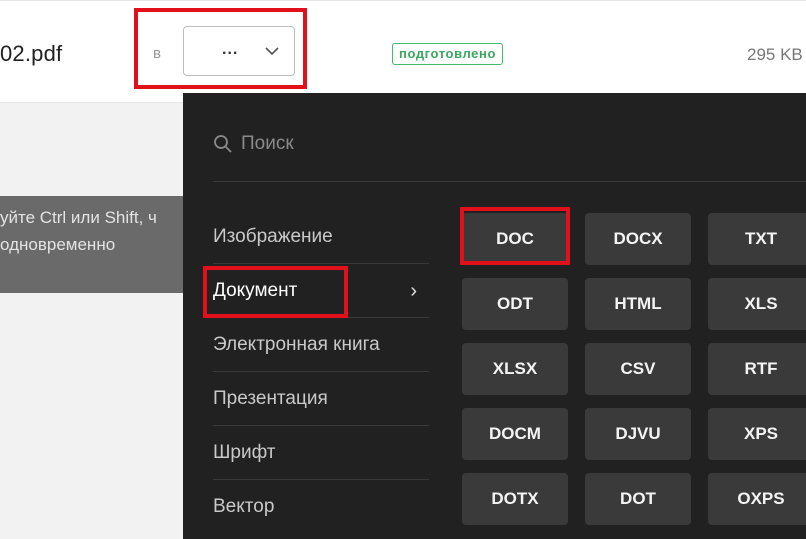  Describe the element at coordinates (515, 369) in the screenshot. I see `format-button-xlsx: XLSX` at that location.